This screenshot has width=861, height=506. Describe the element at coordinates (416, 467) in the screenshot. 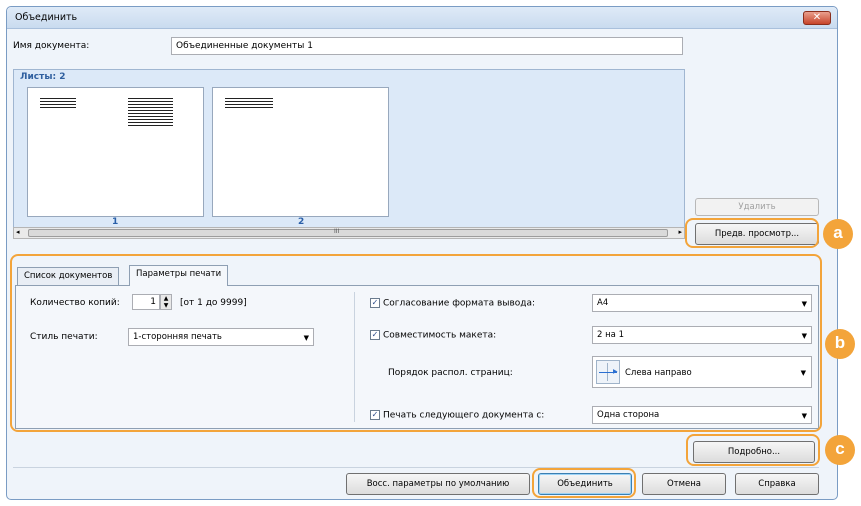

I see `divider` at that location.